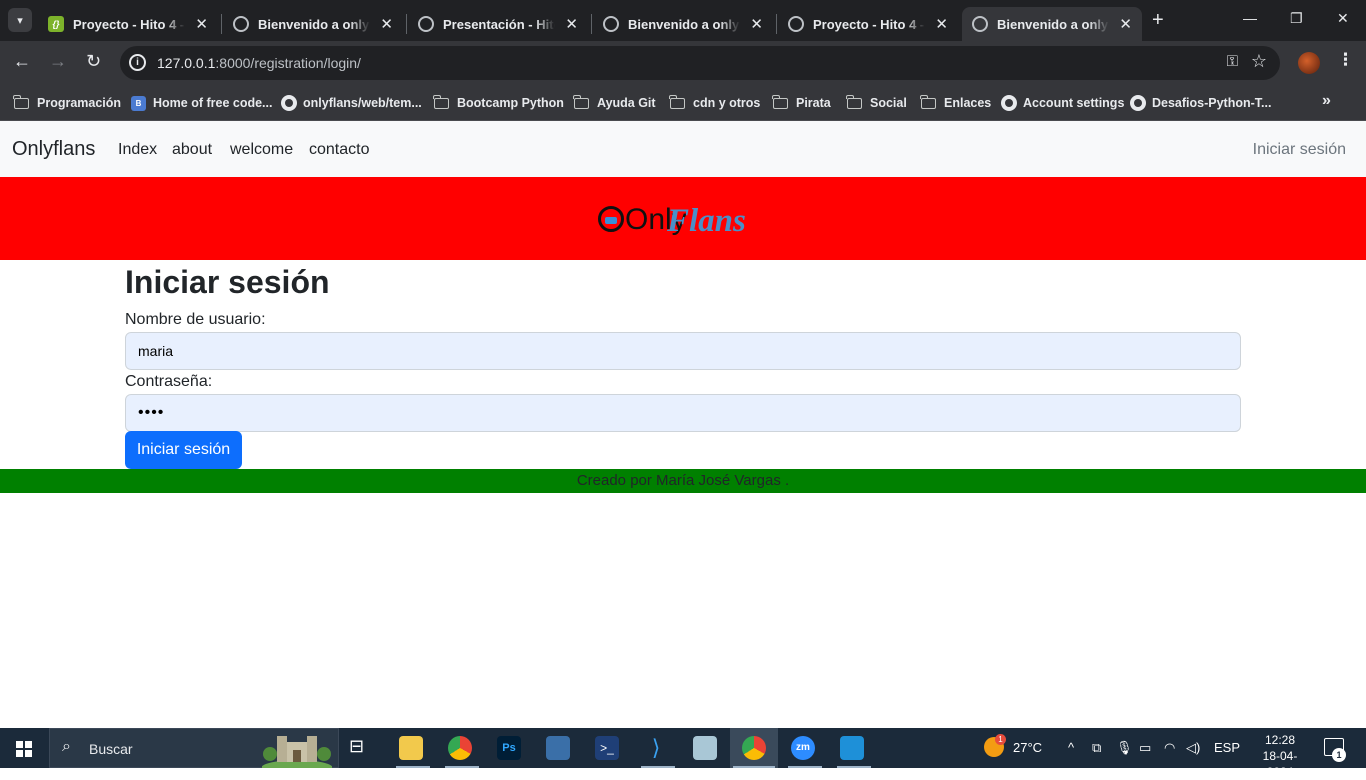 The width and height of the screenshot is (1366, 780). What do you see at coordinates (227, 282) in the screenshot?
I see `page-title: Iniciar sesión` at bounding box center [227, 282].